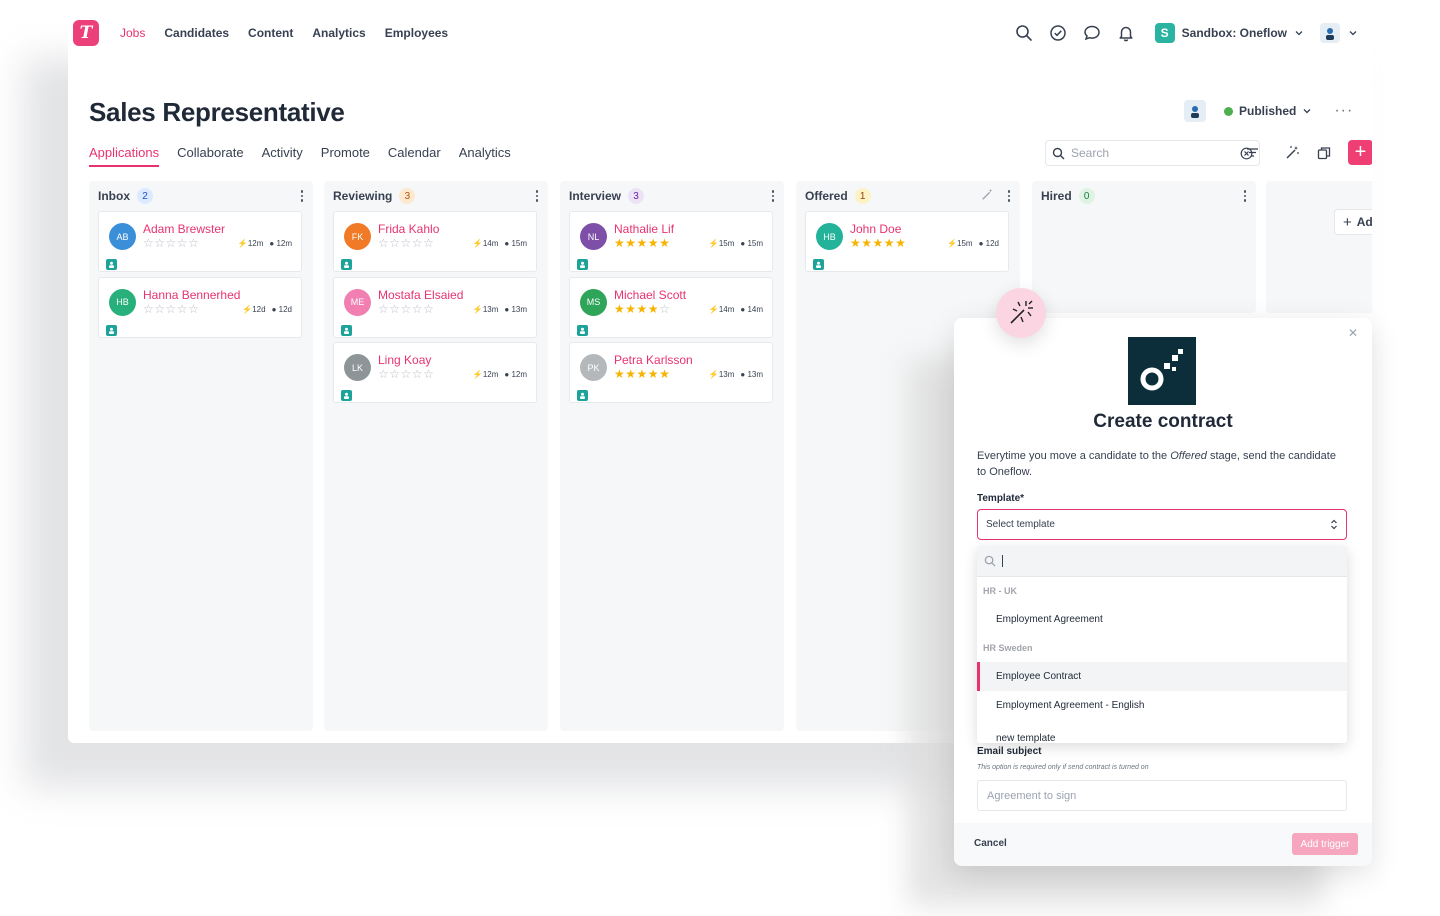  Describe the element at coordinates (408, 229) in the screenshot. I see `candidate-name: Frida Kahlo` at that location.